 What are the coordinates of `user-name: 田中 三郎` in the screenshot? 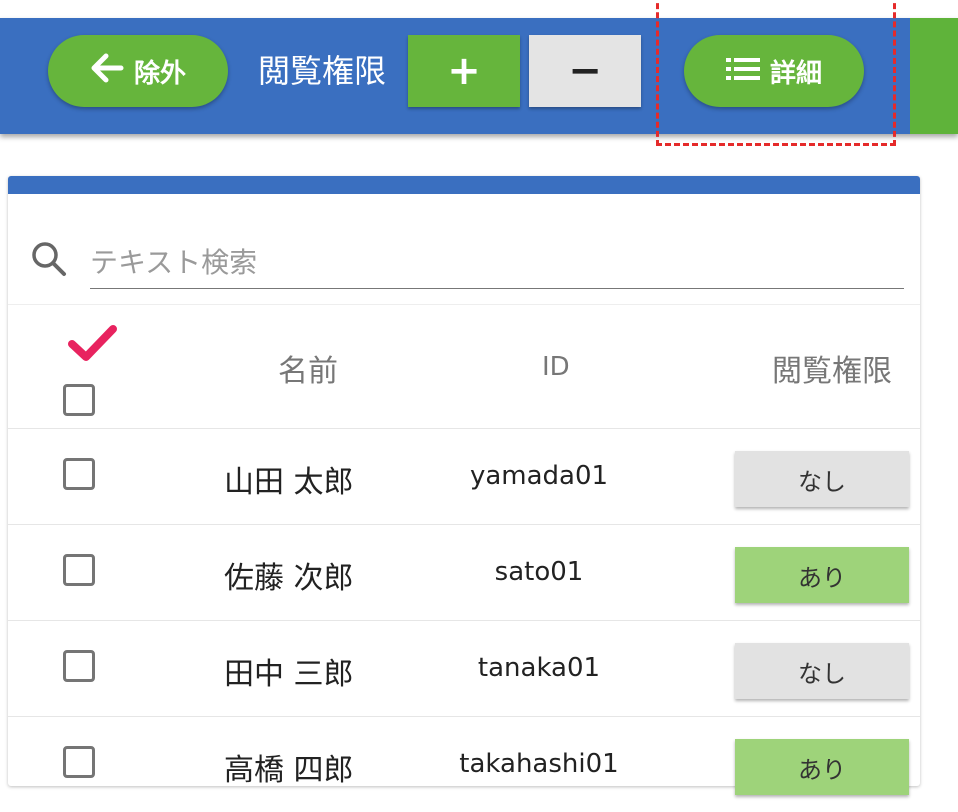 It's located at (289, 674).